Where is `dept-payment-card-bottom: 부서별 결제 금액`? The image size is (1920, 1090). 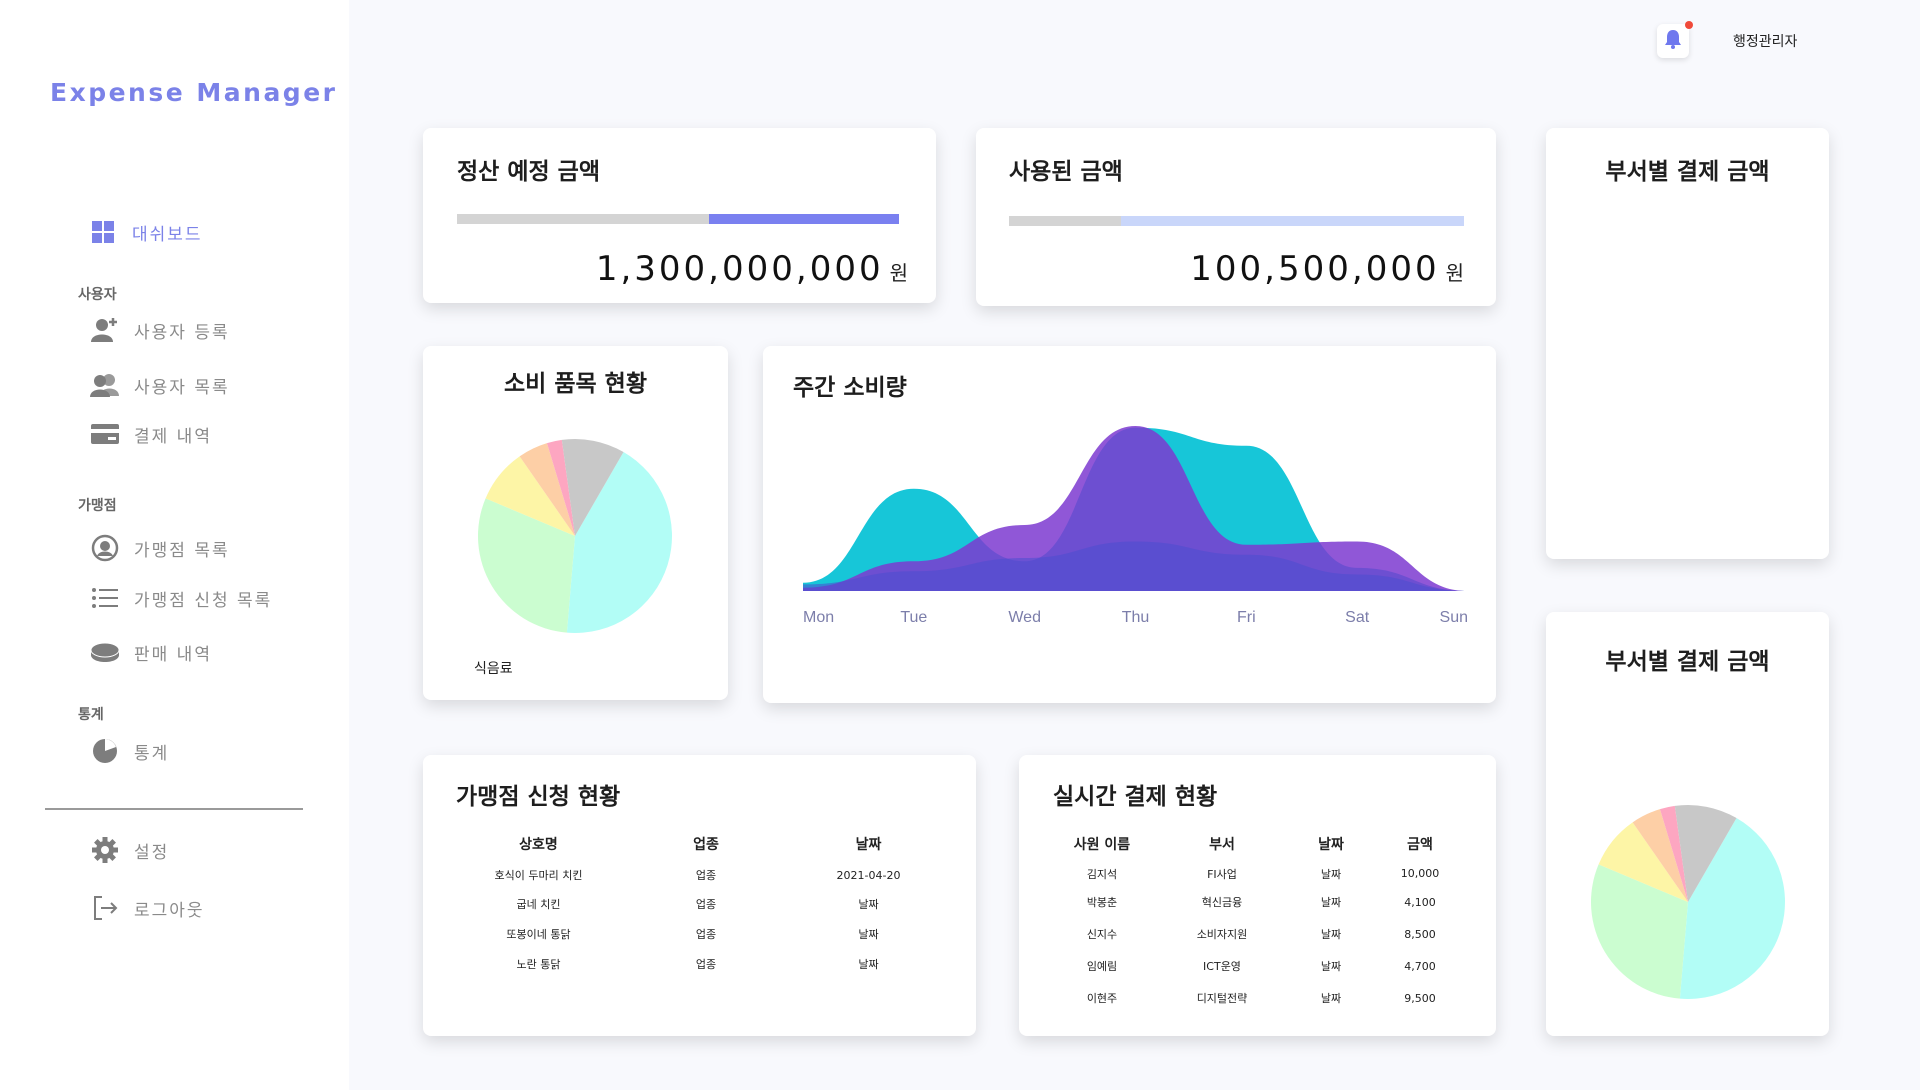
dept-payment-card-bottom: 부서별 결제 금액 is located at coordinates (1687, 824).